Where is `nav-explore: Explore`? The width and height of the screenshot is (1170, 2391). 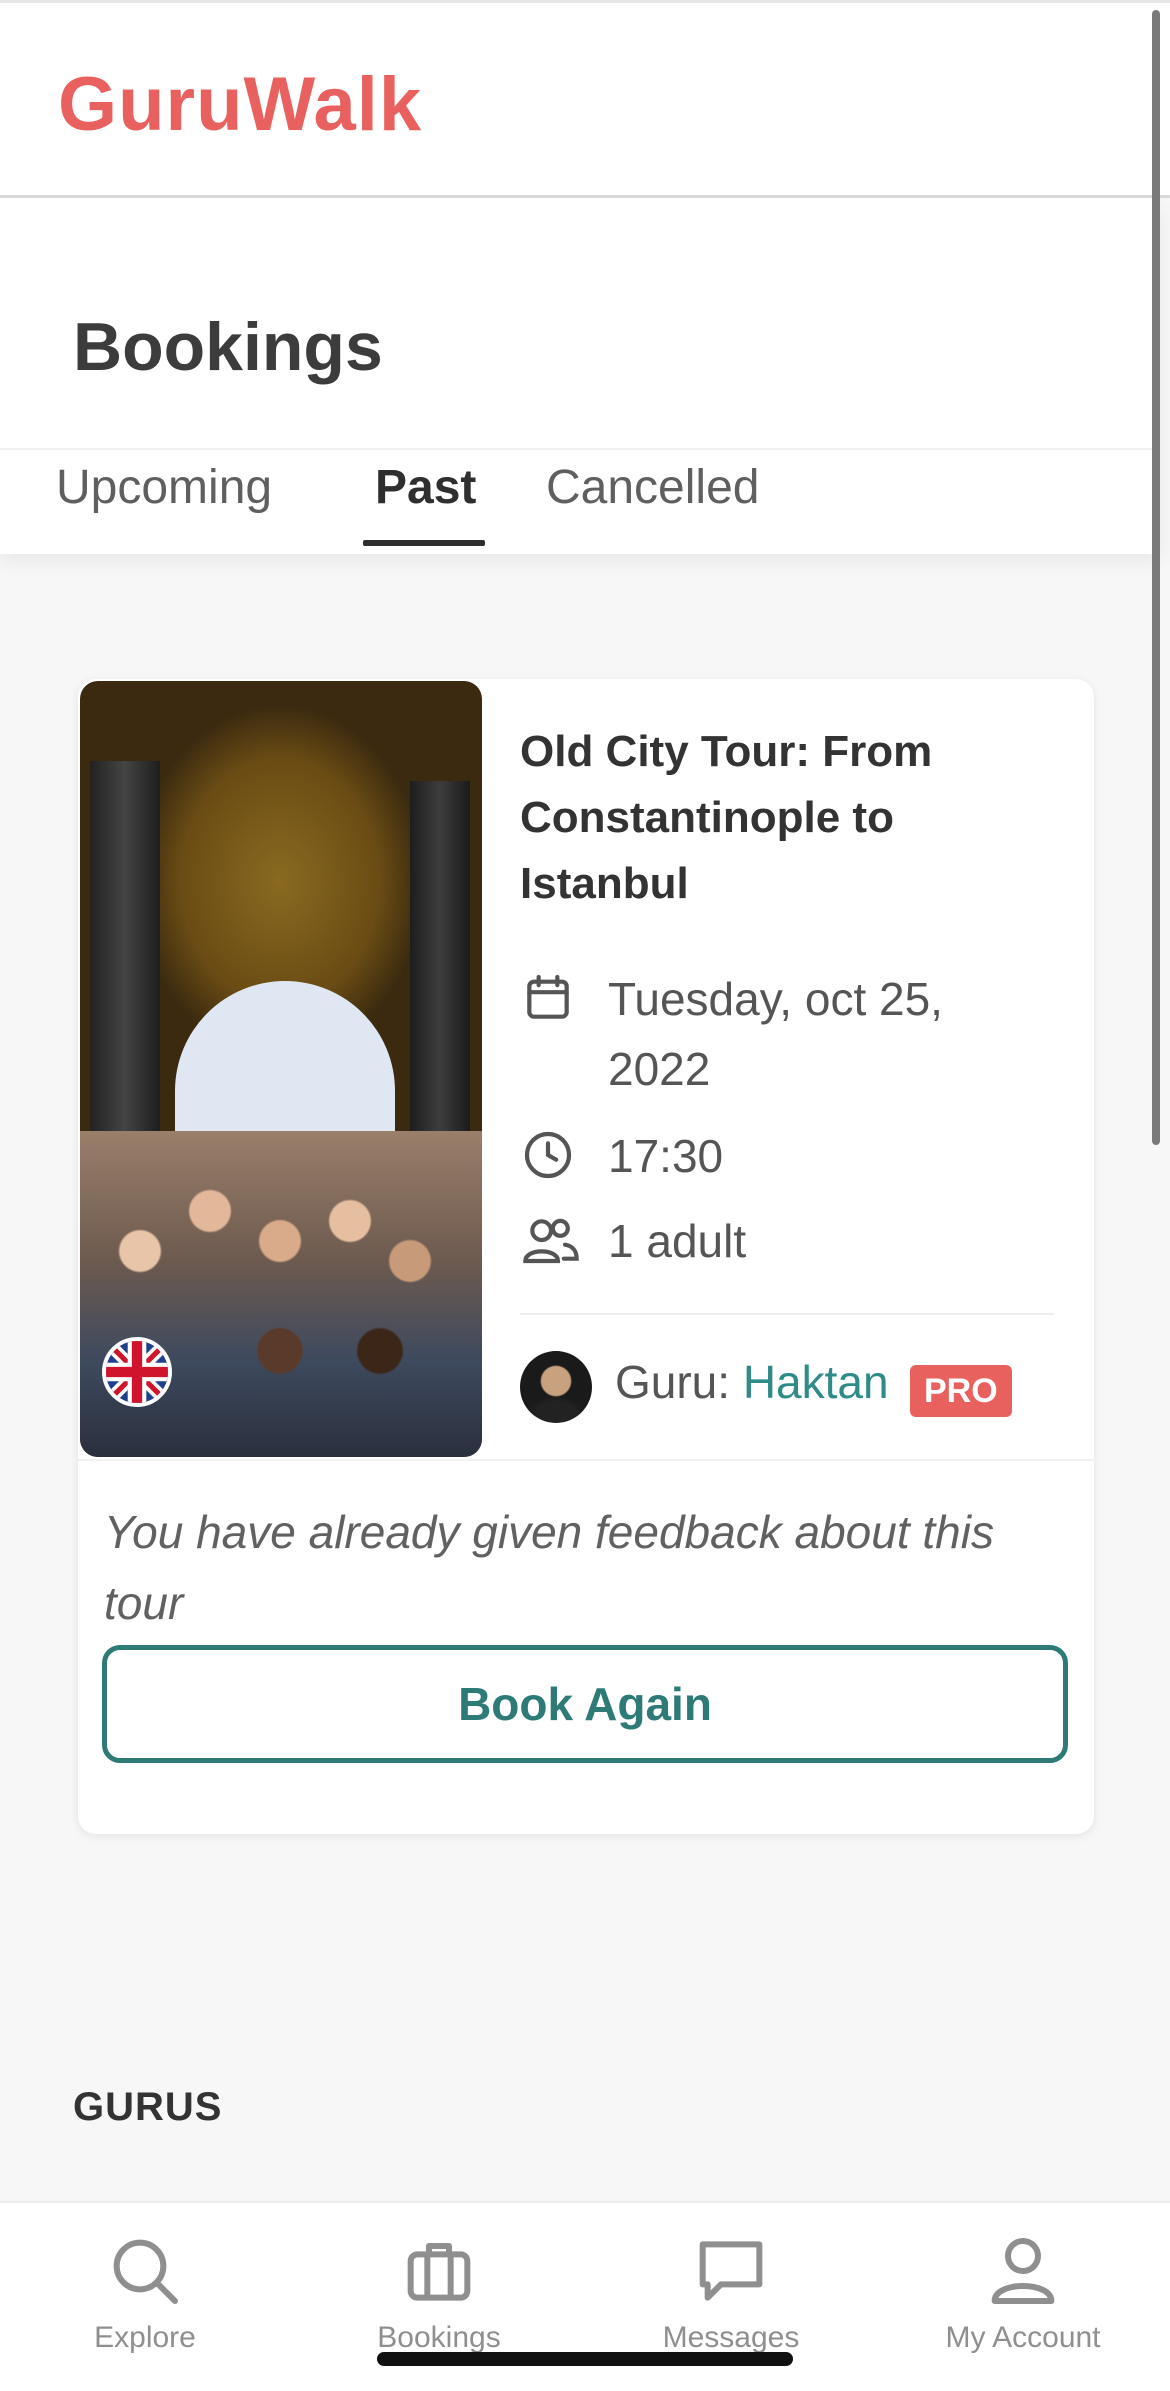 nav-explore: Explore is located at coordinates (145, 2293).